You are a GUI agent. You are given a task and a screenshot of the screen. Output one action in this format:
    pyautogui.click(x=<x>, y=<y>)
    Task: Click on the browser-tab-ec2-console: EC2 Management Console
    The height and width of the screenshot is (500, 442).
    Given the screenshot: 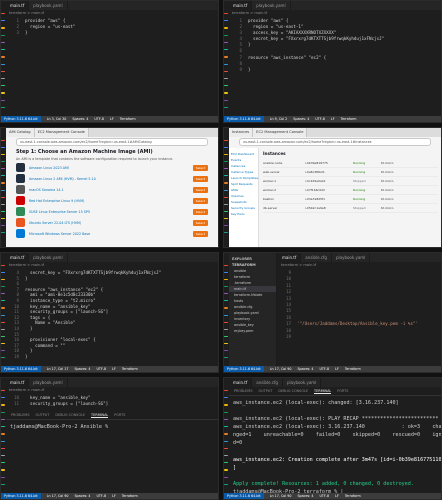 What is the action you would take?
    pyautogui.click(x=61, y=132)
    